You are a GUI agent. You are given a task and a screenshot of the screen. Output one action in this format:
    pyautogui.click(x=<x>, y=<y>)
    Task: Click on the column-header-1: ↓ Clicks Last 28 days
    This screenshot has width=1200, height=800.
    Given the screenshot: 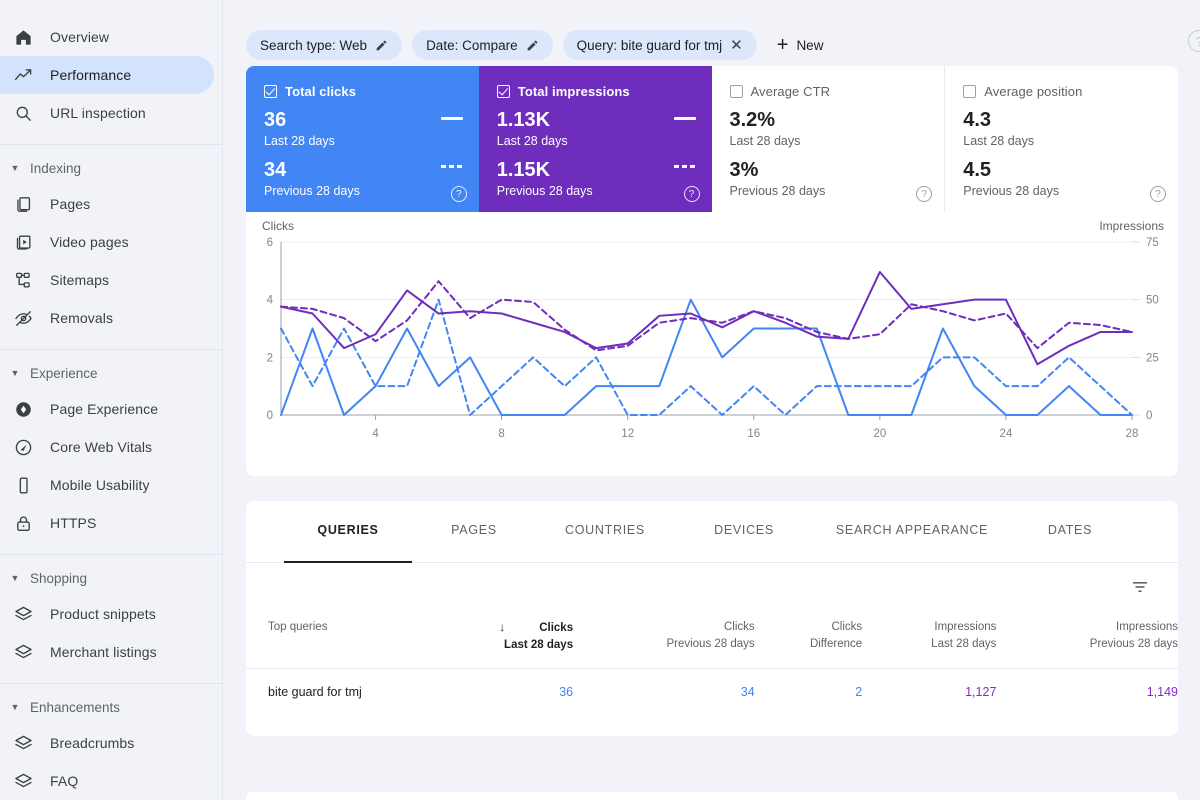 What is the action you would take?
    pyautogui.click(x=497, y=640)
    